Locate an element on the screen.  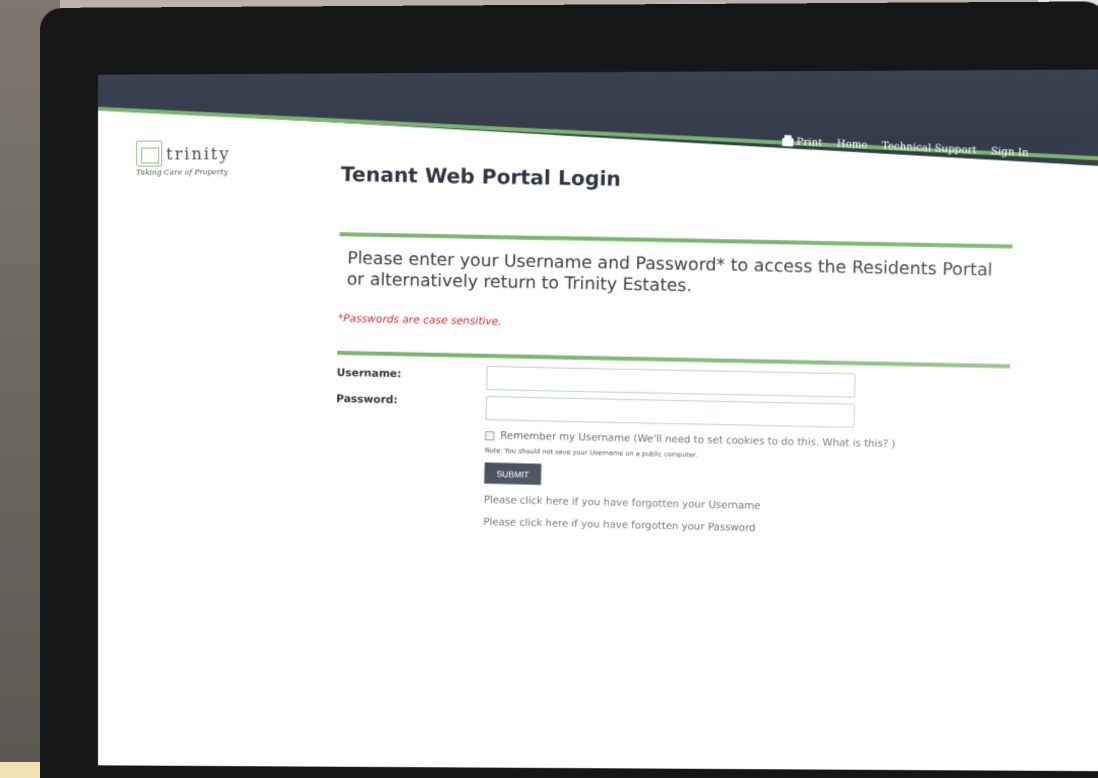
logo-name: trinity is located at coordinates (198, 153).